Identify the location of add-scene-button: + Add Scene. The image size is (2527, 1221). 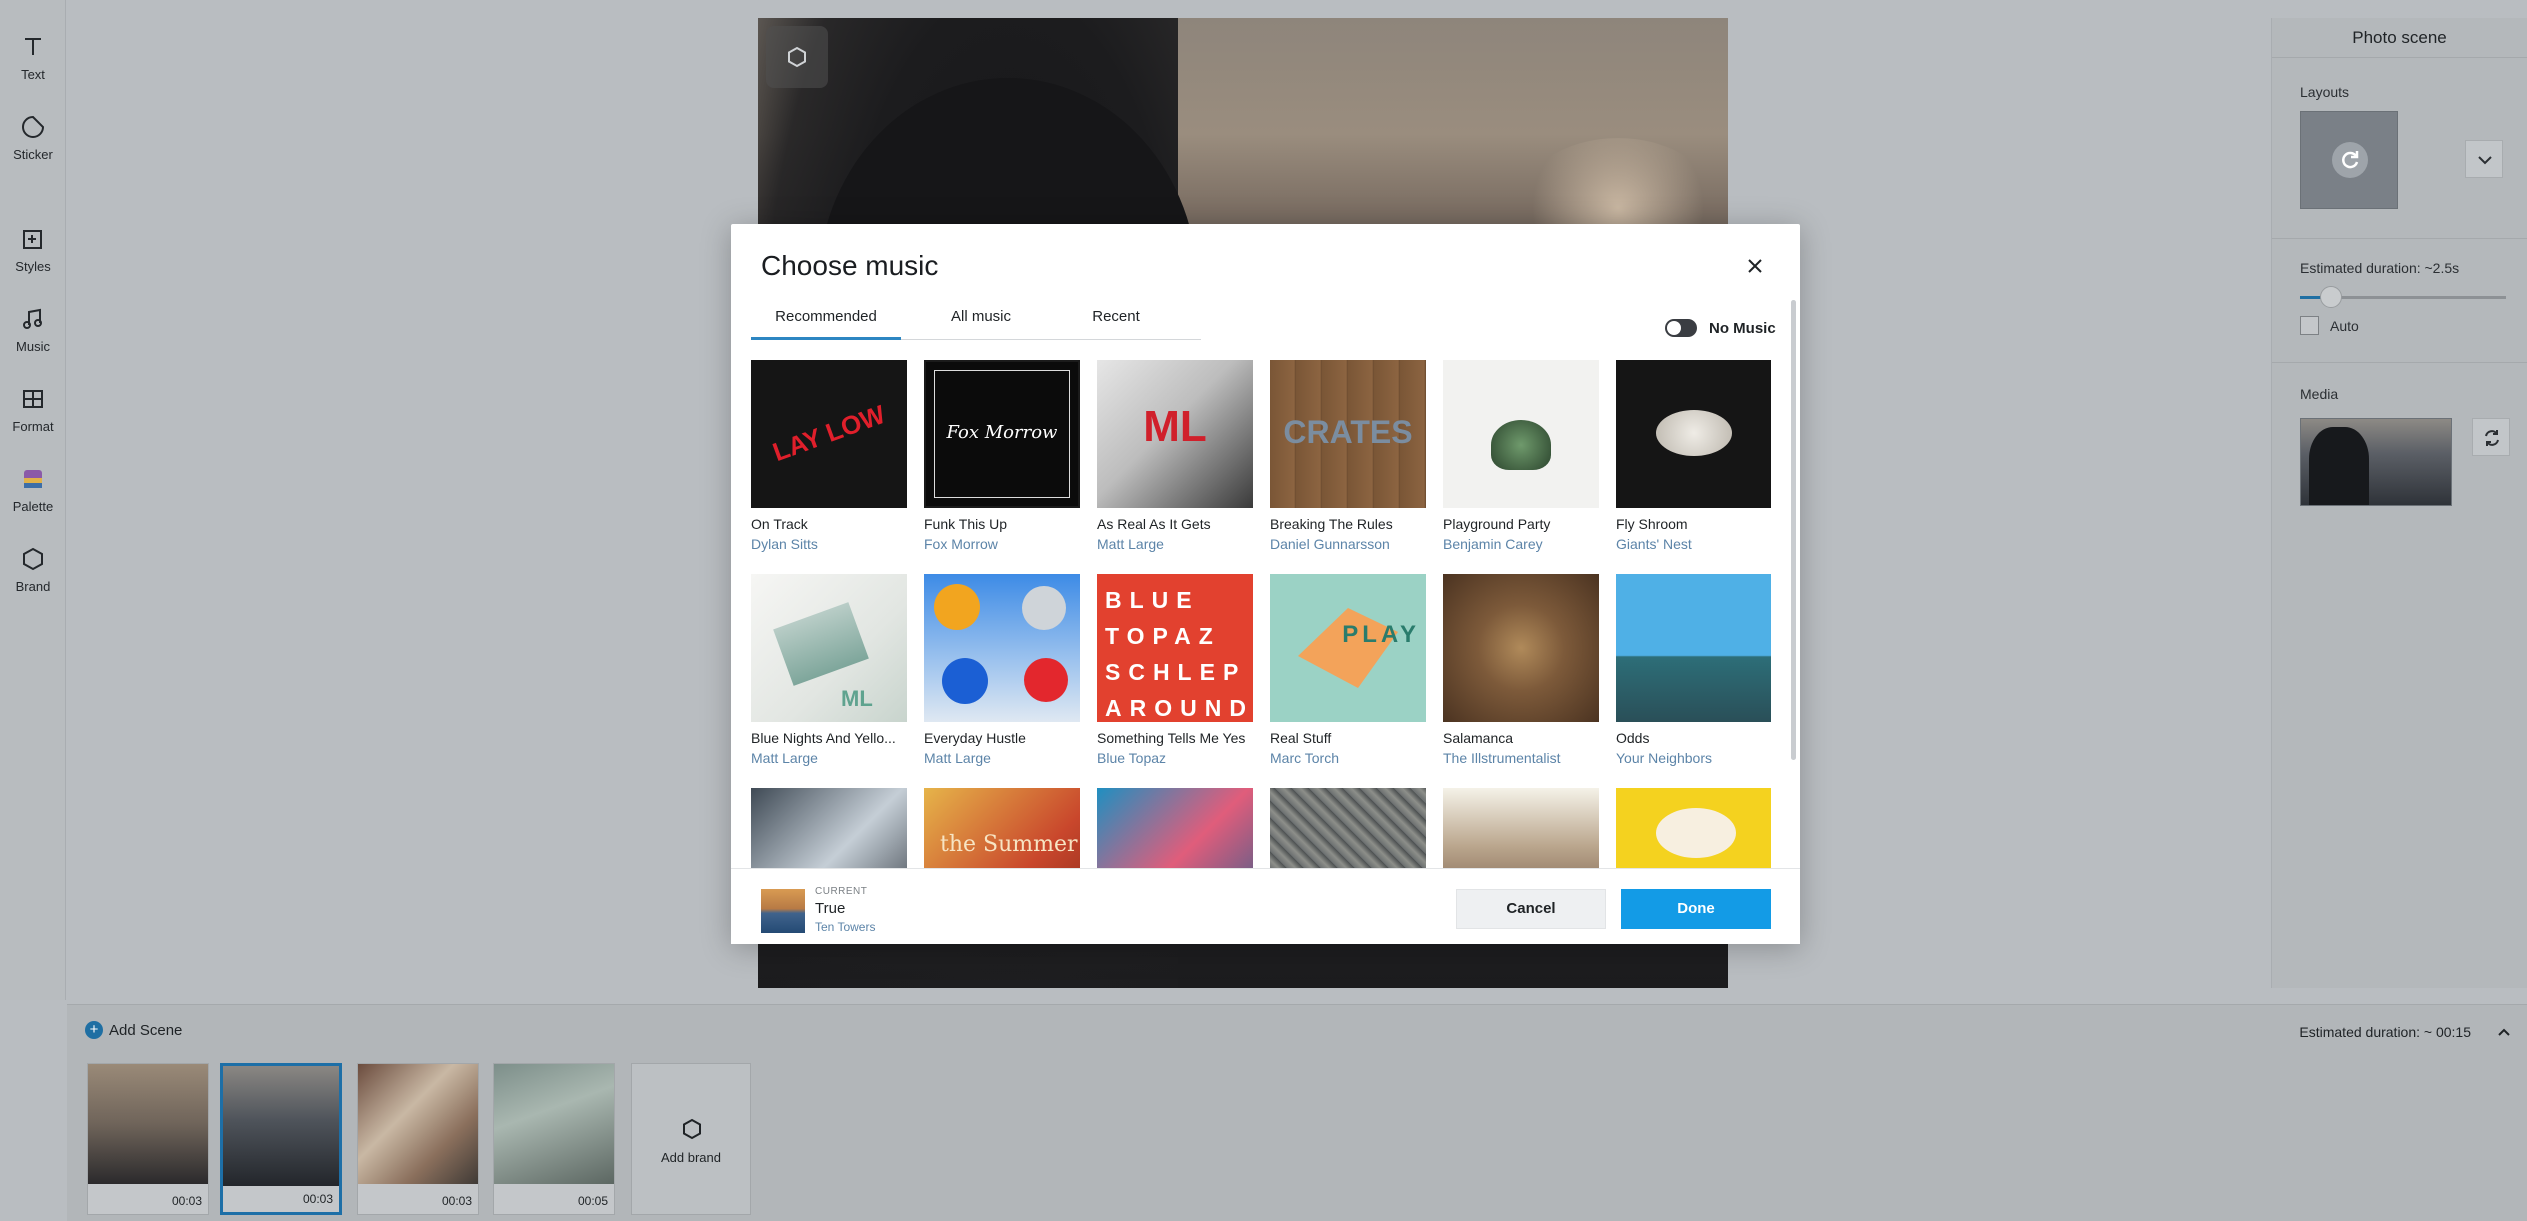
(133, 1030).